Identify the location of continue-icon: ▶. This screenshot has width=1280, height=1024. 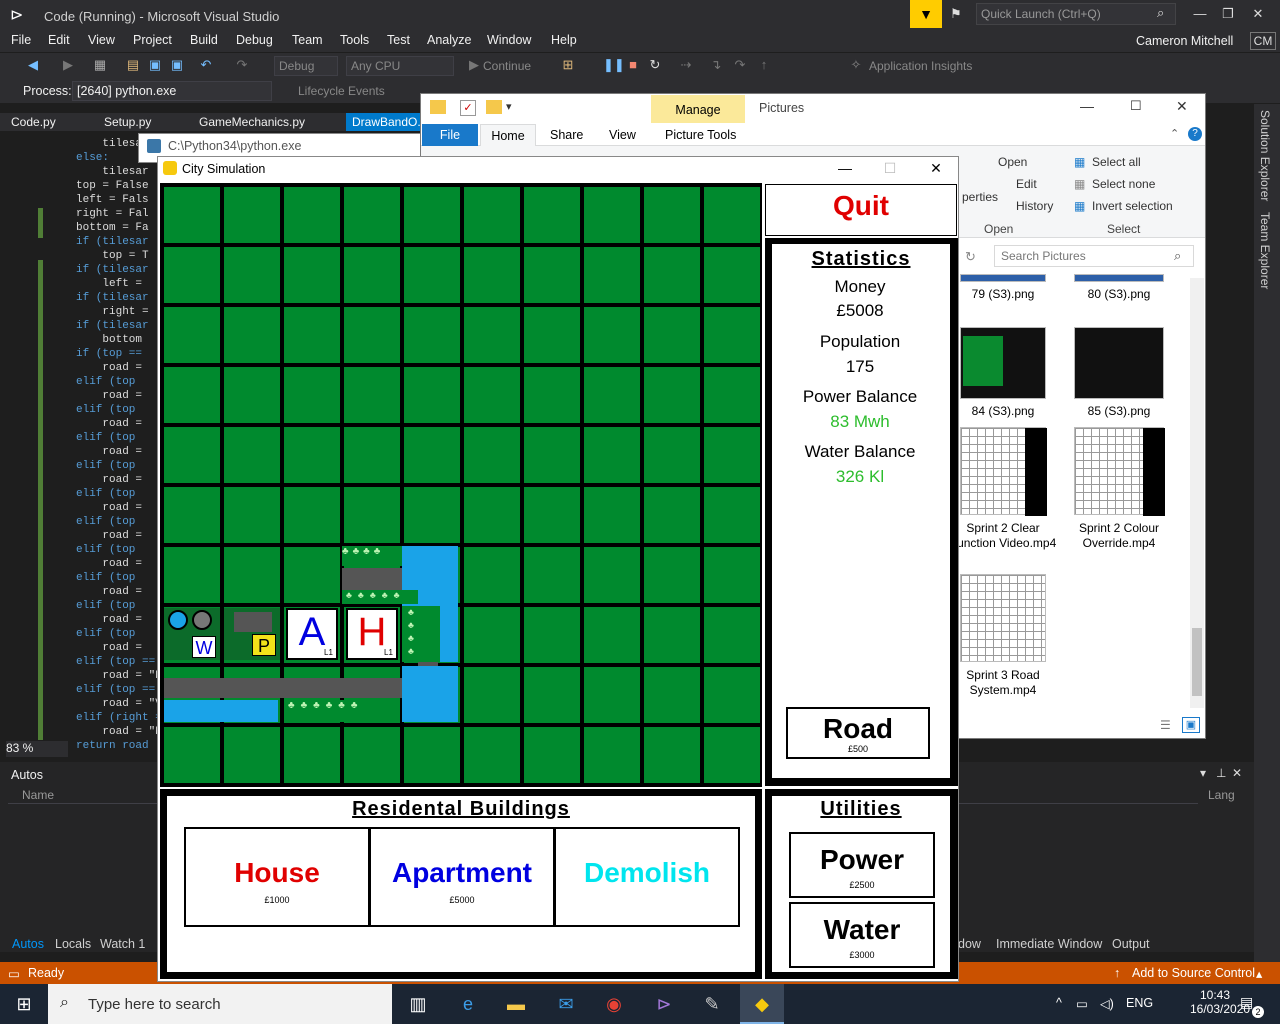
(474, 65).